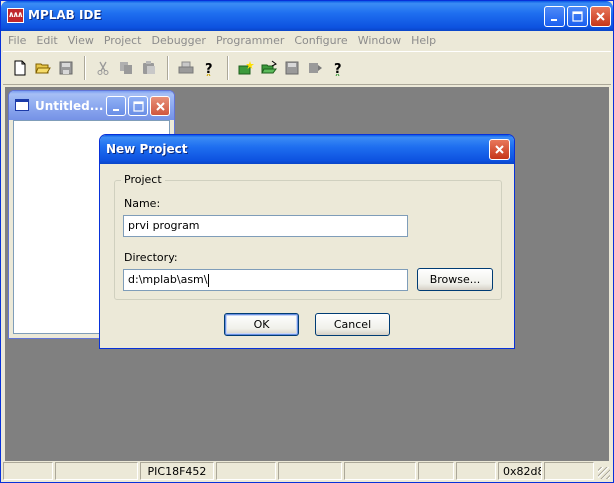 The width and height of the screenshot is (614, 483). Describe the element at coordinates (143, 179) in the screenshot. I see `groupbox-label: Project` at that location.